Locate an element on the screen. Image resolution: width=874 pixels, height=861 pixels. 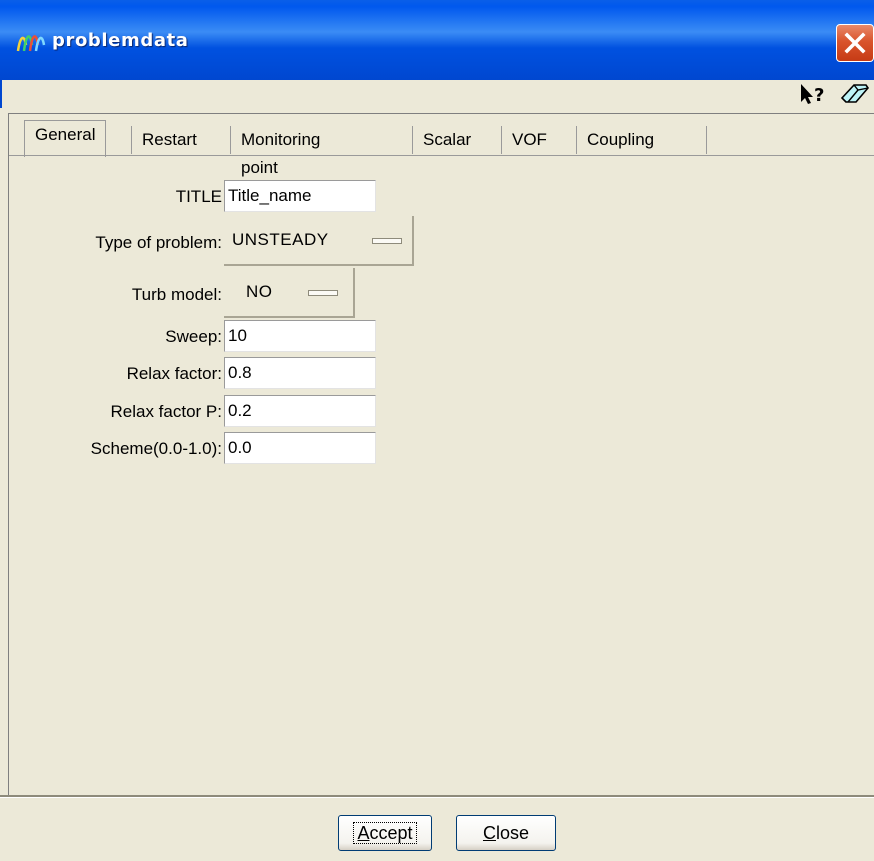
relax-factor-p-input: 0.2 is located at coordinates (300, 411).